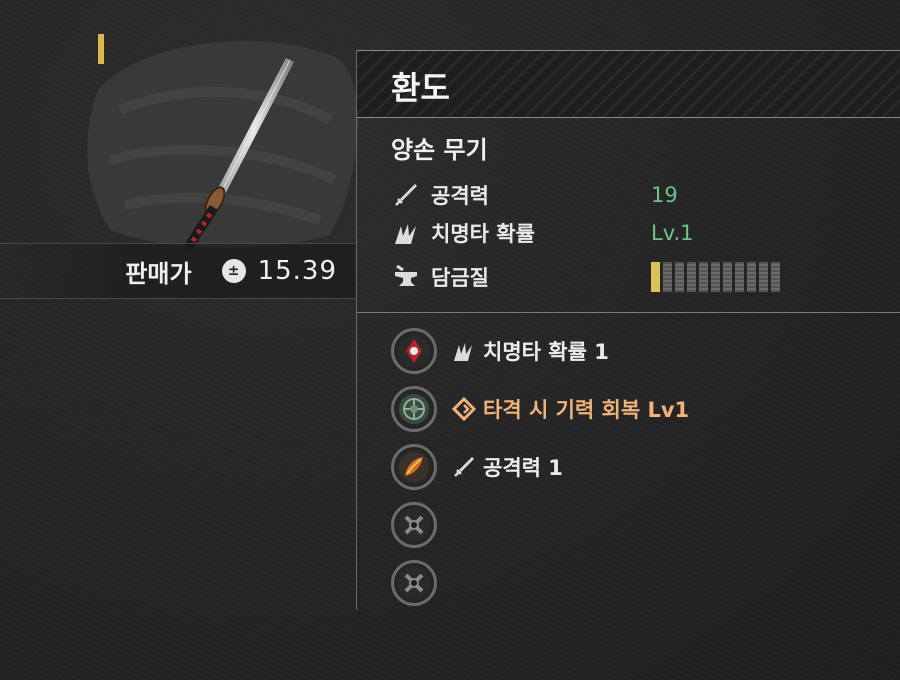  I want to click on trait-row: 타격 시 기력 회복 Lv1, so click(631, 409).